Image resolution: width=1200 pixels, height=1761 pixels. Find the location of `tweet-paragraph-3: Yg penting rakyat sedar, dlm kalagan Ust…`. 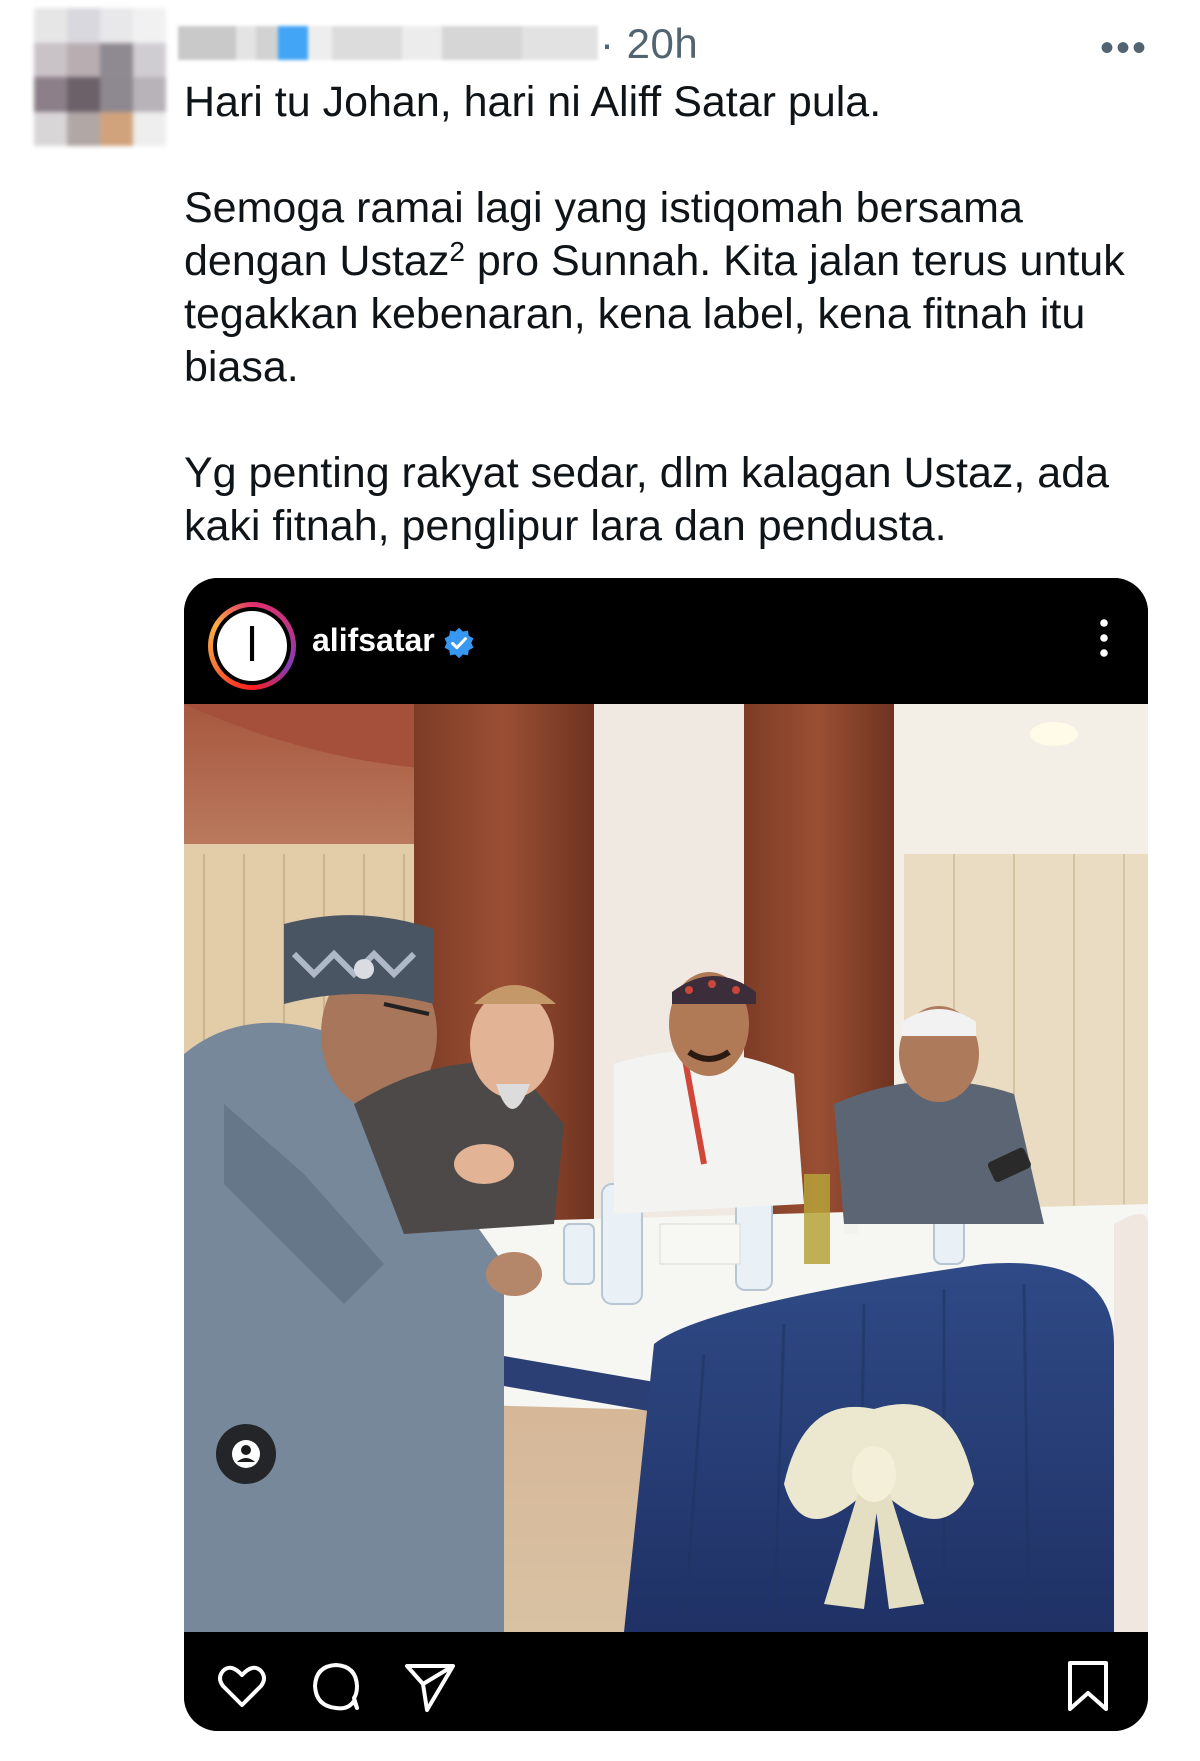

tweet-paragraph-3: Yg penting rakyat sedar, dlm kalagan Ust… is located at coordinates (647, 499).